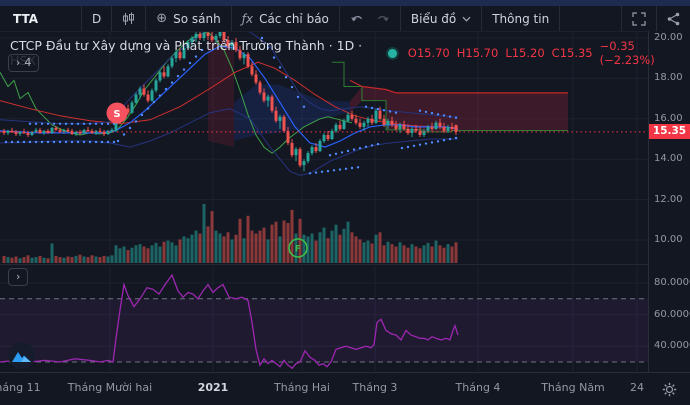 The image size is (690, 405). I want to click on collapse-pane-button: ›, so click(18, 277).